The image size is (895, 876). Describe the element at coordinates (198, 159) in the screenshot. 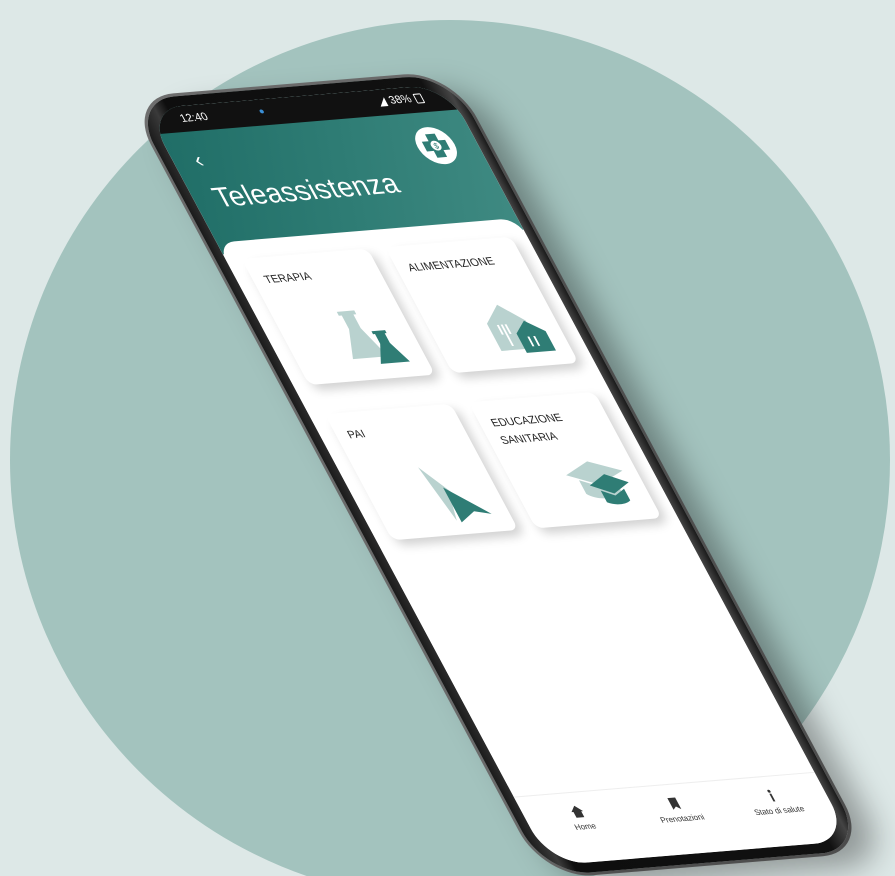

I see `chevron-left-icon: ‹` at that location.